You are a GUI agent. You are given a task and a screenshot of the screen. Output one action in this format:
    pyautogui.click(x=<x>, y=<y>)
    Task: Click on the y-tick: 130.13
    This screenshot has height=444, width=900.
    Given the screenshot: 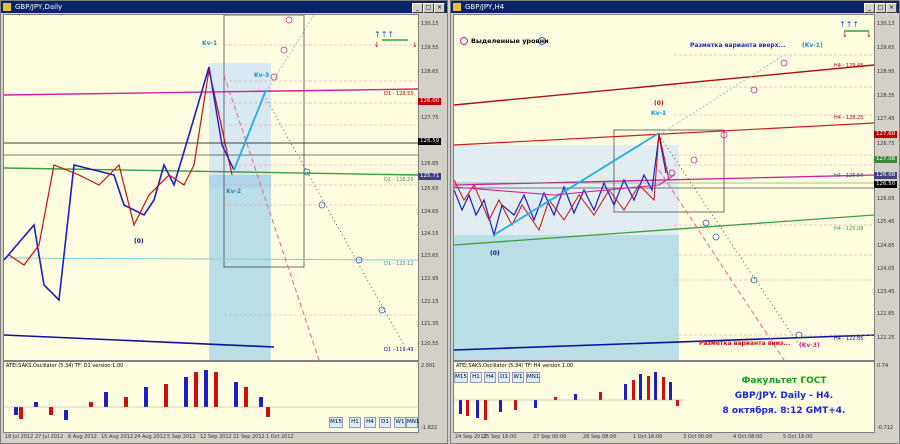 What is the action you would take?
    pyautogui.click(x=886, y=24)
    